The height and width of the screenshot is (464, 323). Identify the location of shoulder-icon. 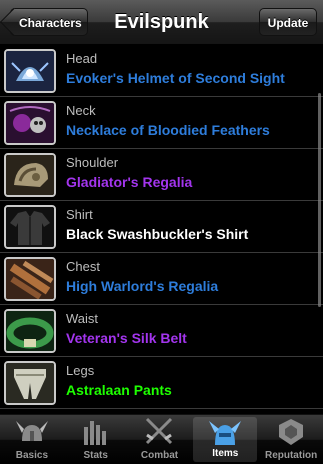
(30, 175).